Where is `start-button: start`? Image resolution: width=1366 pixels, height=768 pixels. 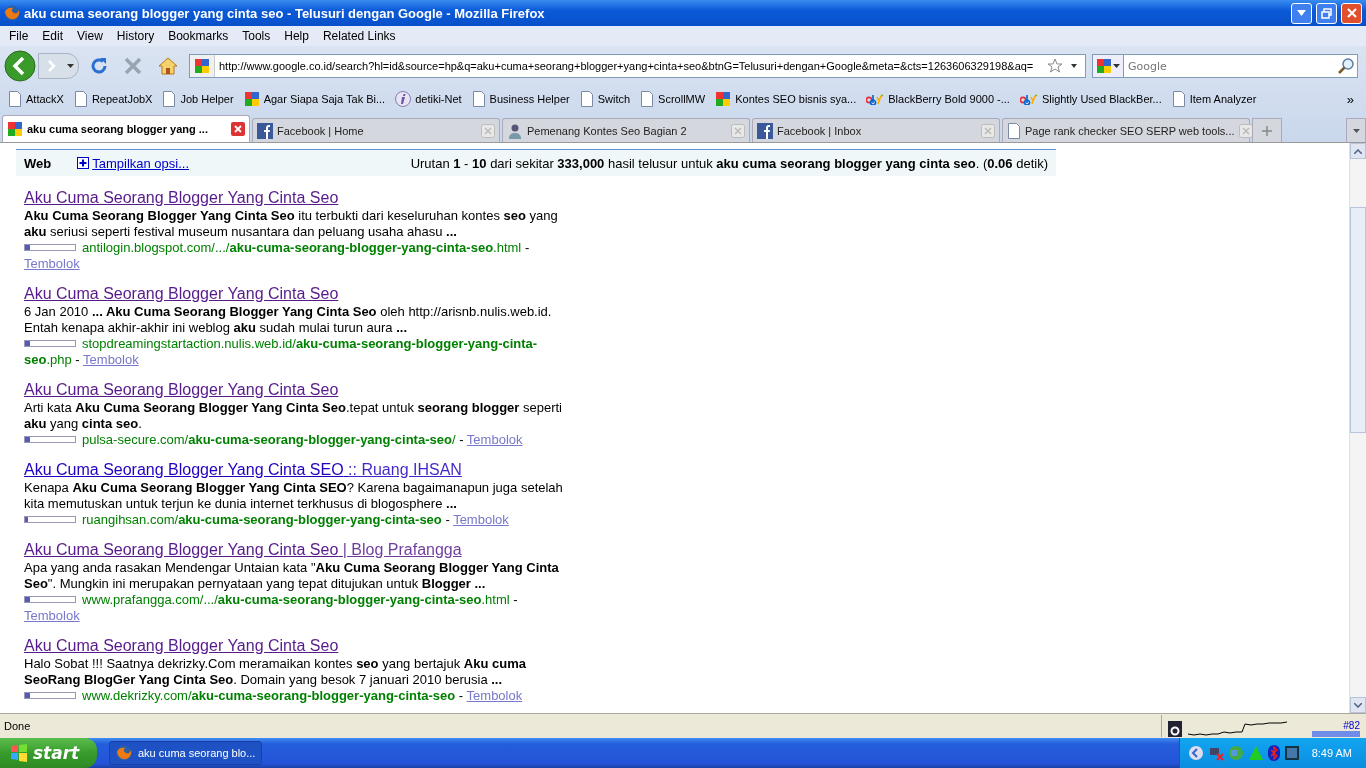 start-button: start is located at coordinates (48, 753).